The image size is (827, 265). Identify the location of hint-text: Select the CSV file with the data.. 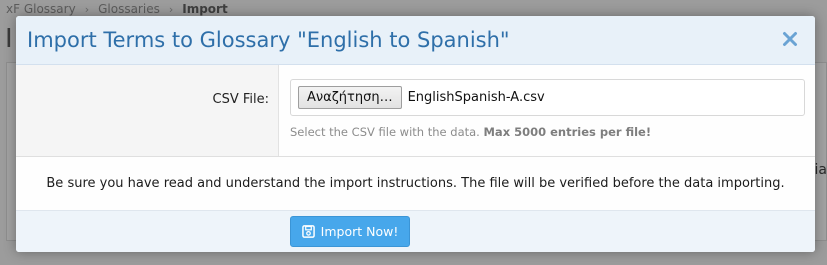
(385, 132).